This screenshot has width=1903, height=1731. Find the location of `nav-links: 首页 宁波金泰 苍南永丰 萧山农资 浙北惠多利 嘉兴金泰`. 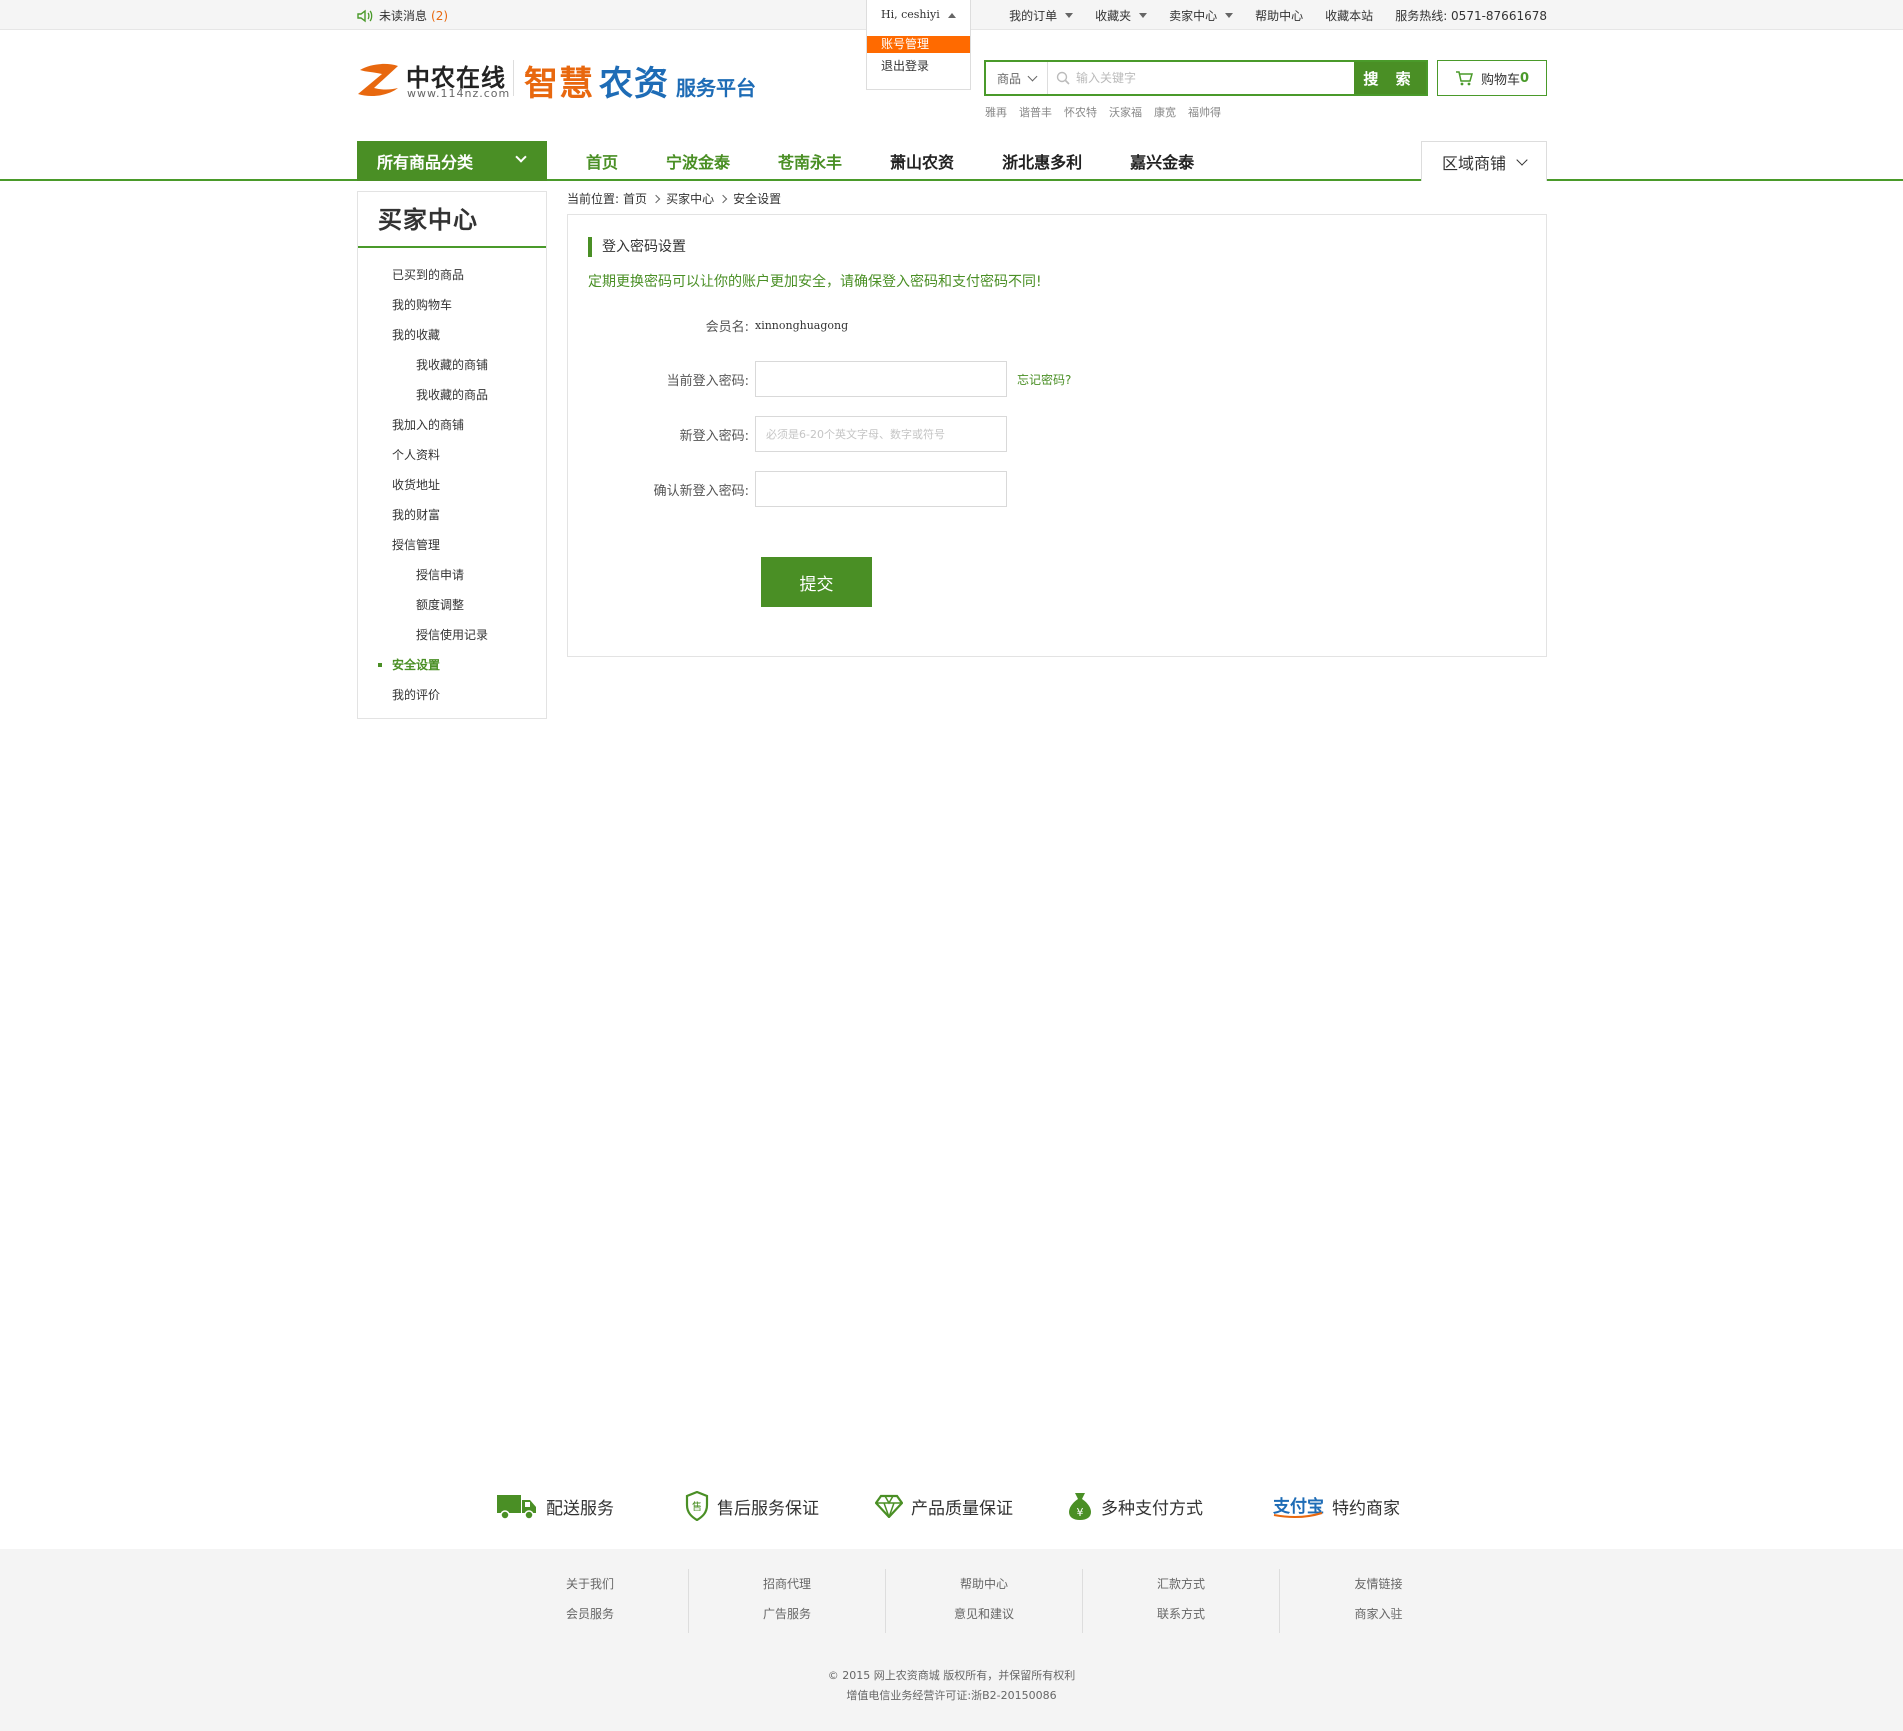

nav-links: 首页 宁波金泰 苍南永丰 萧山农资 浙北惠多利 嘉兴金泰 is located at coordinates (890, 161).